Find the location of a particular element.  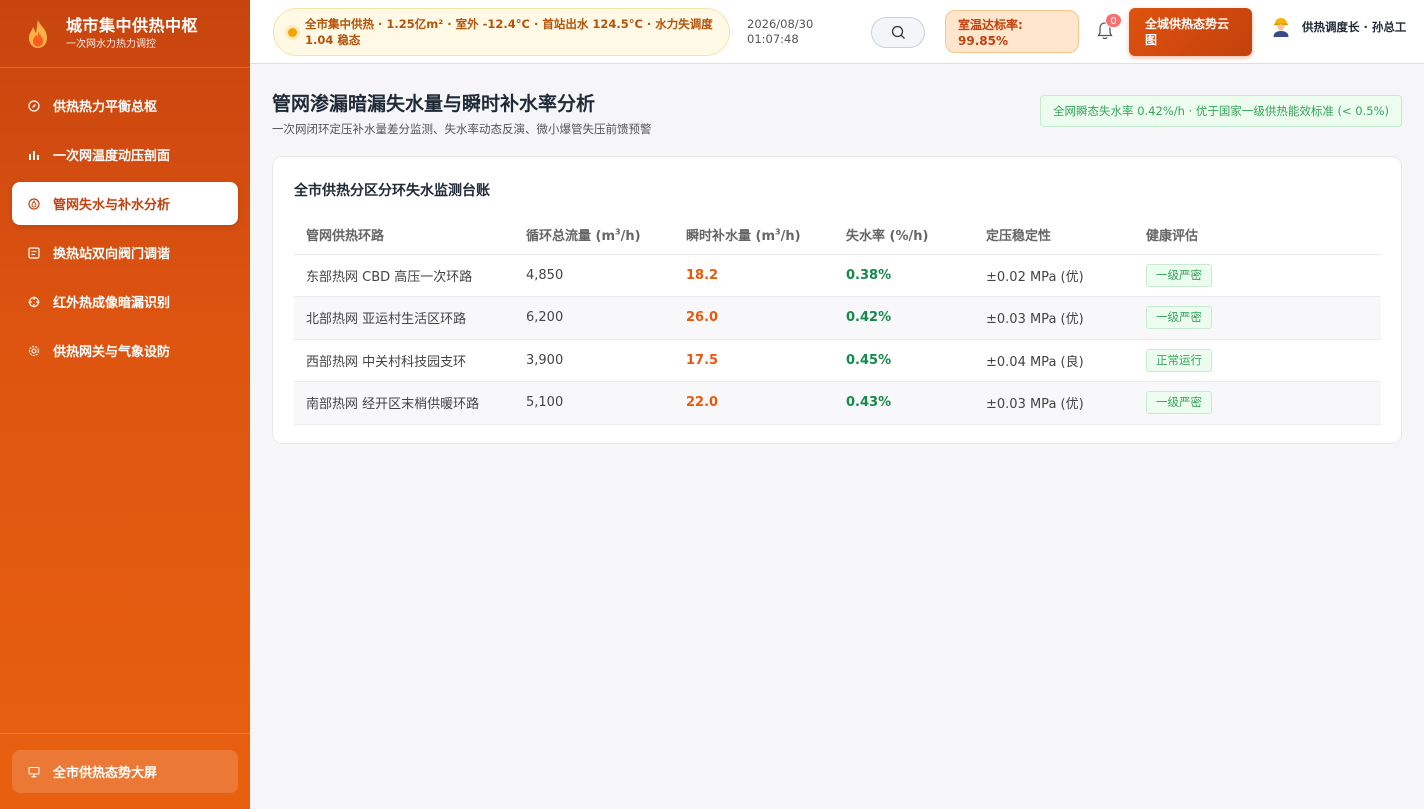

sidebar-item-label: 管网失水与补水分析 is located at coordinates (112, 205).